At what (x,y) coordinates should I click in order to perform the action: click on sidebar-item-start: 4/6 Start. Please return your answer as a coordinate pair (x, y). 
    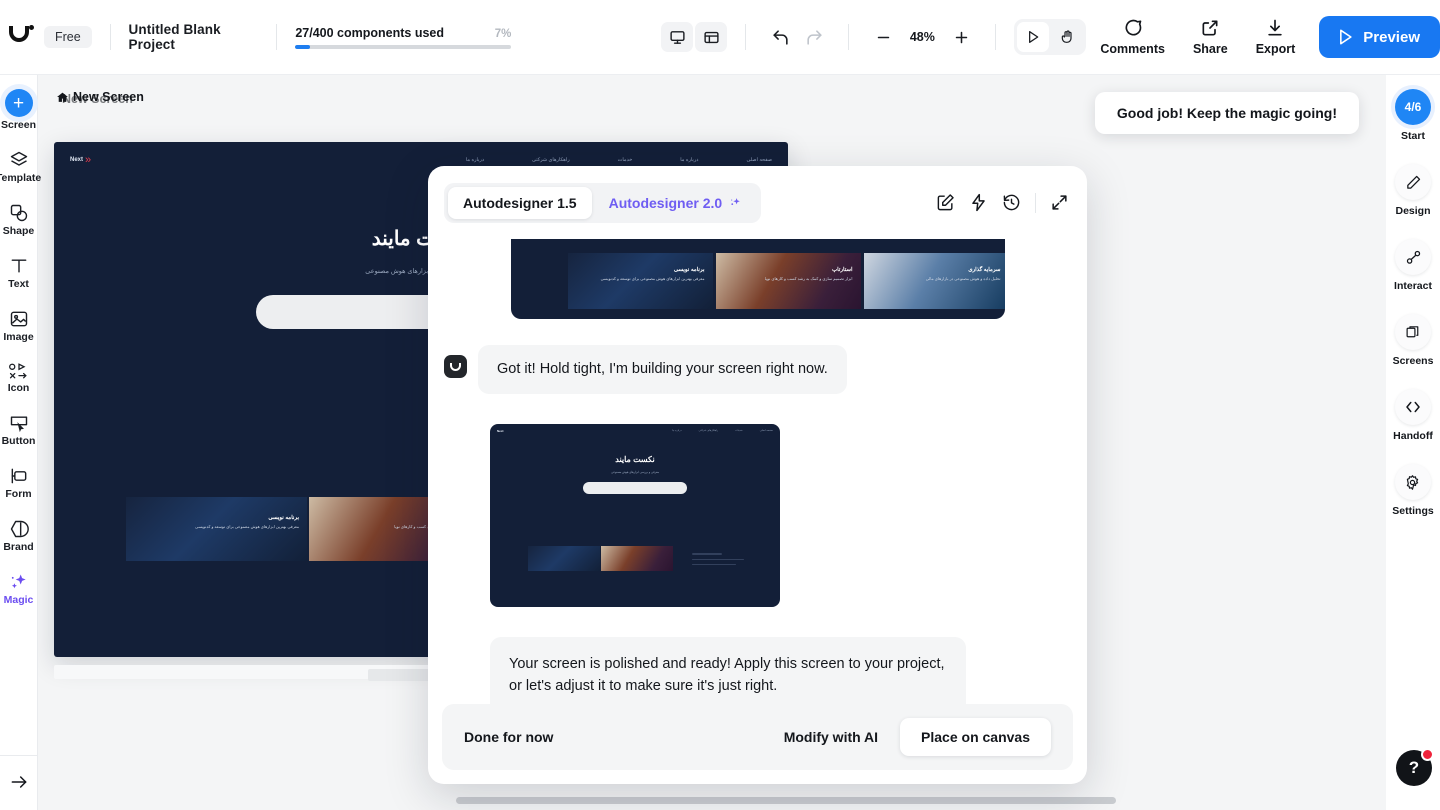
    Looking at the image, I should click on (1413, 115).